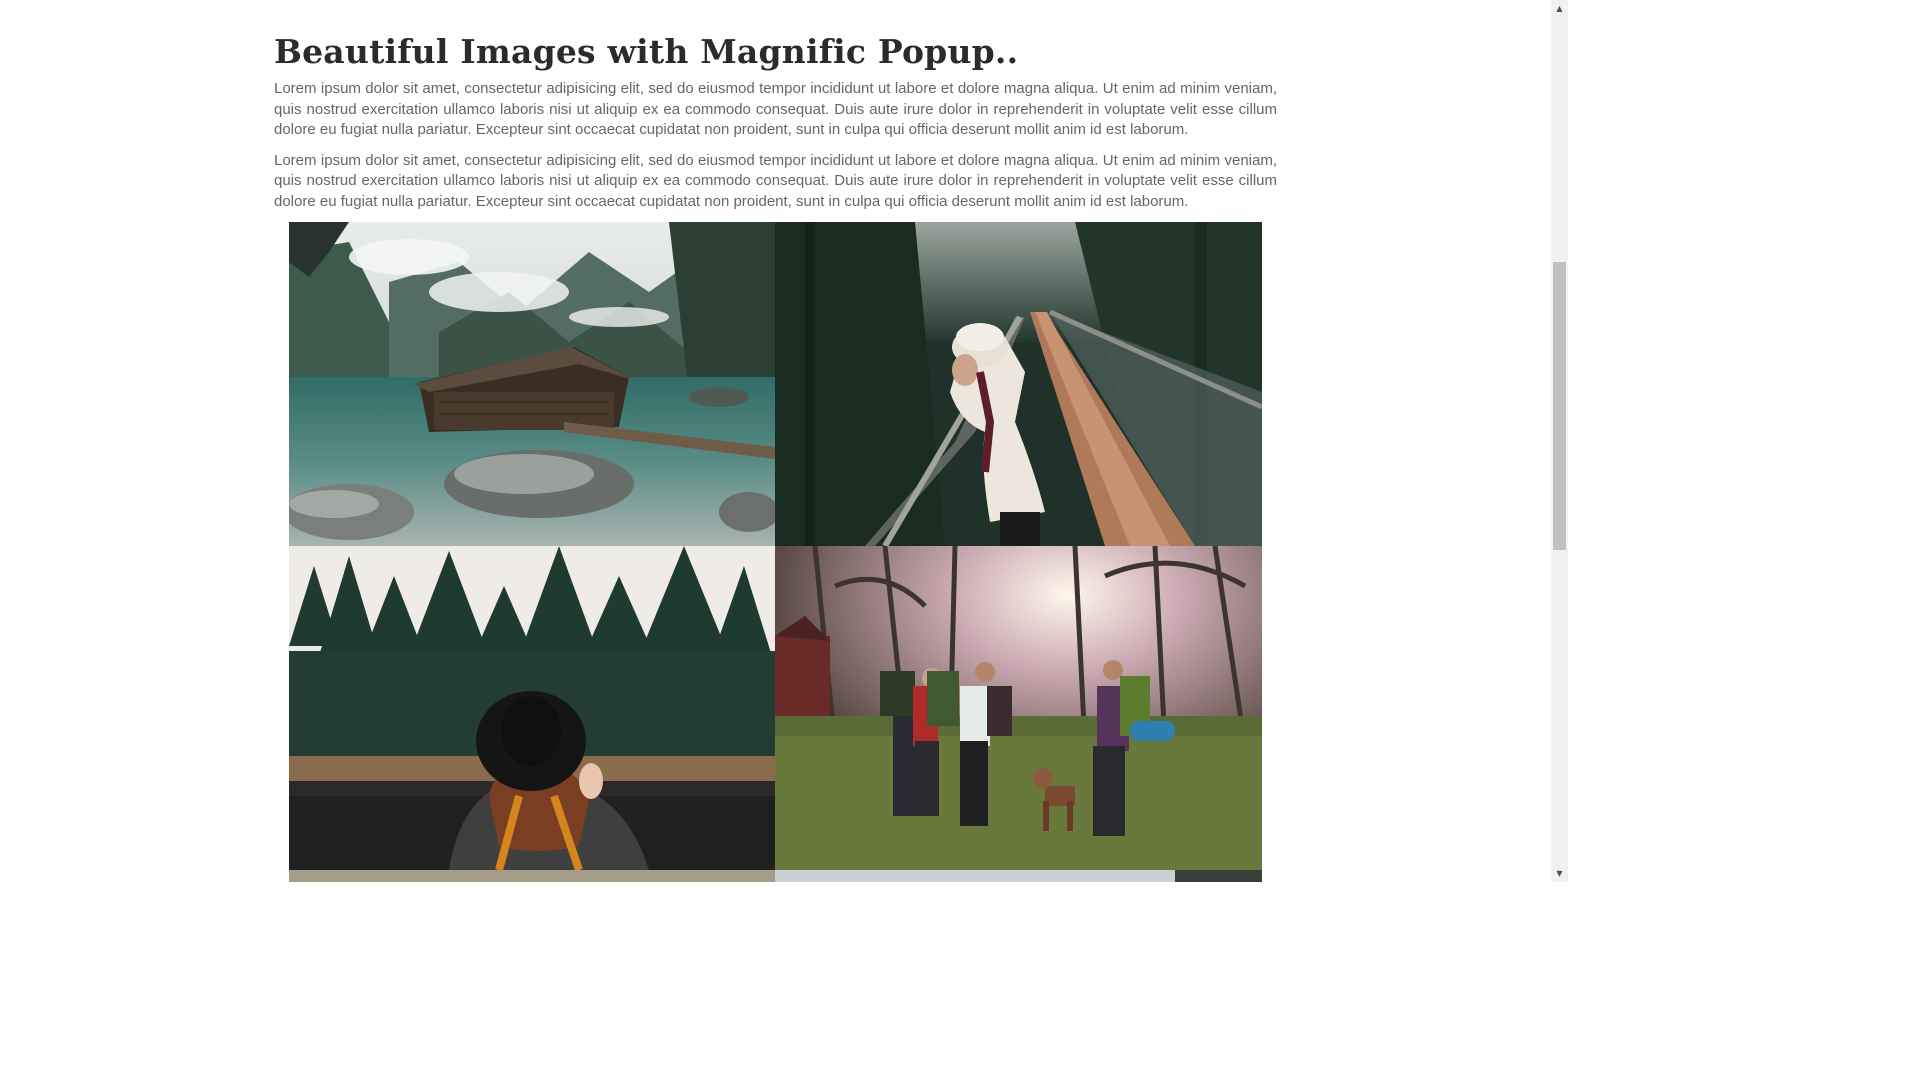 This screenshot has height=1080, width=1920. What do you see at coordinates (532, 708) in the screenshot?
I see `gallery-image-woman-forest-lake` at bounding box center [532, 708].